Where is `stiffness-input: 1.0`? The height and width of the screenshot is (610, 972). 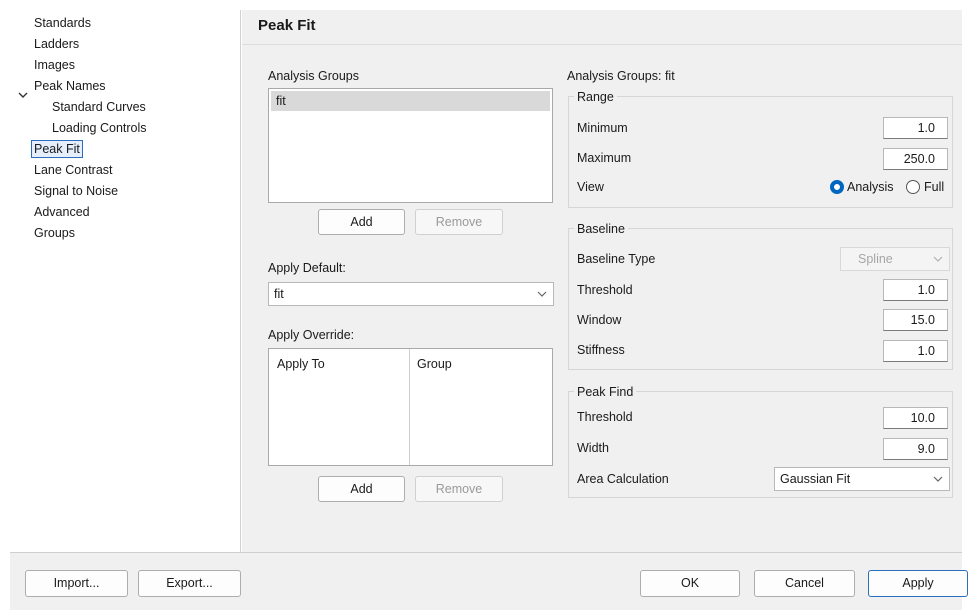 stiffness-input: 1.0 is located at coordinates (915, 351).